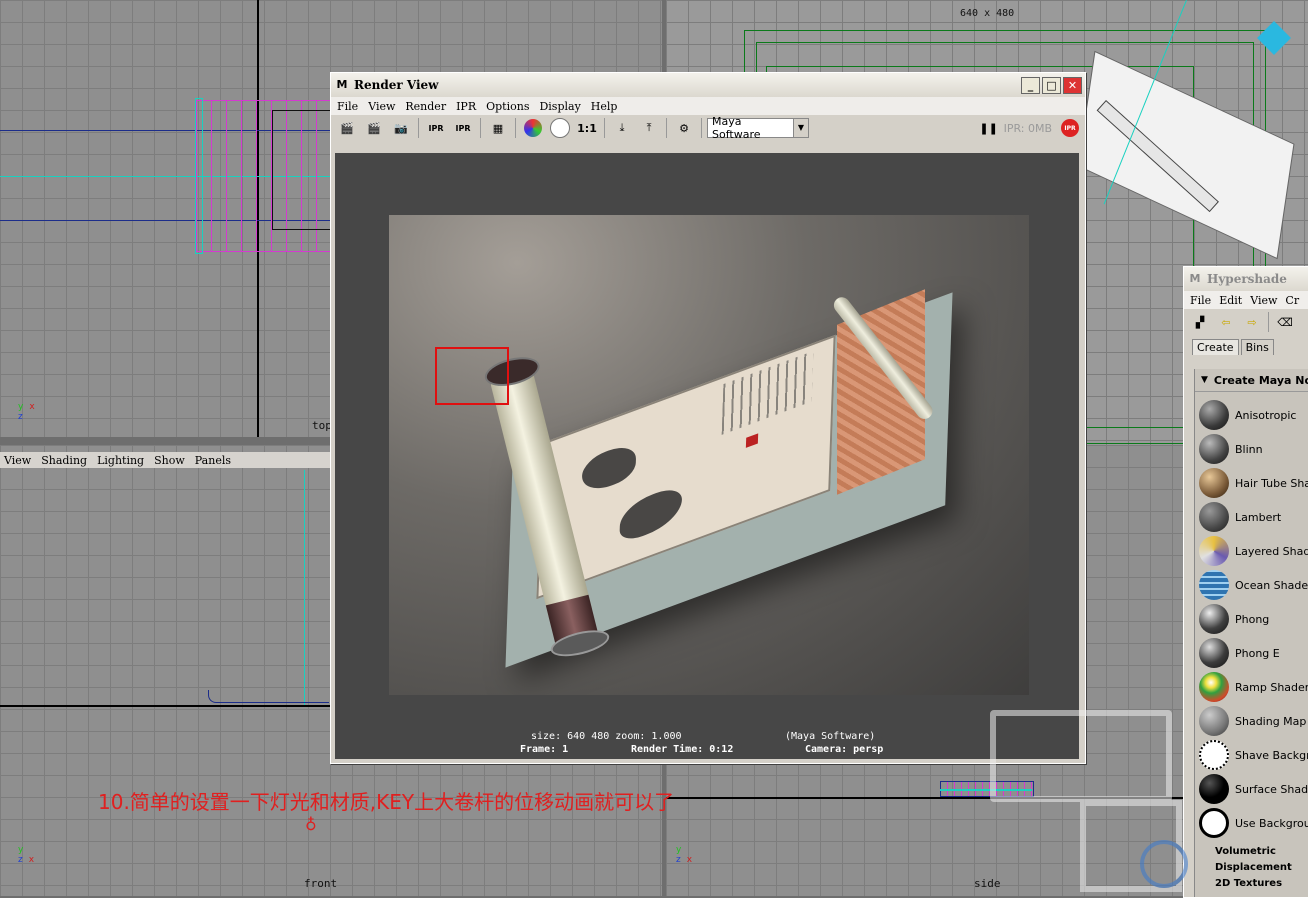 This screenshot has width=1308, height=898. Describe the element at coordinates (1251, 585) in the screenshot. I see `list-item: Ocean Shader` at that location.